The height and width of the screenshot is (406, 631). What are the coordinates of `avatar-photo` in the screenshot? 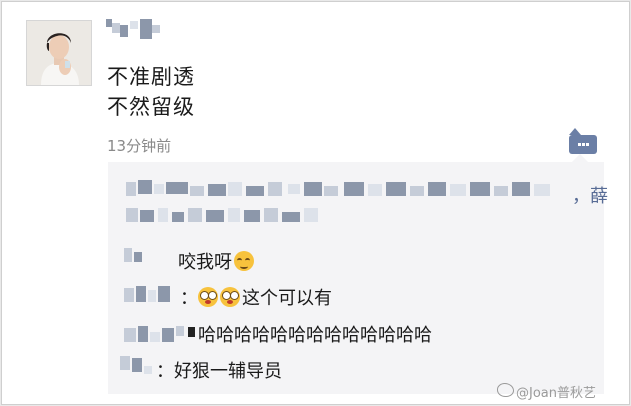 It's located at (59, 53).